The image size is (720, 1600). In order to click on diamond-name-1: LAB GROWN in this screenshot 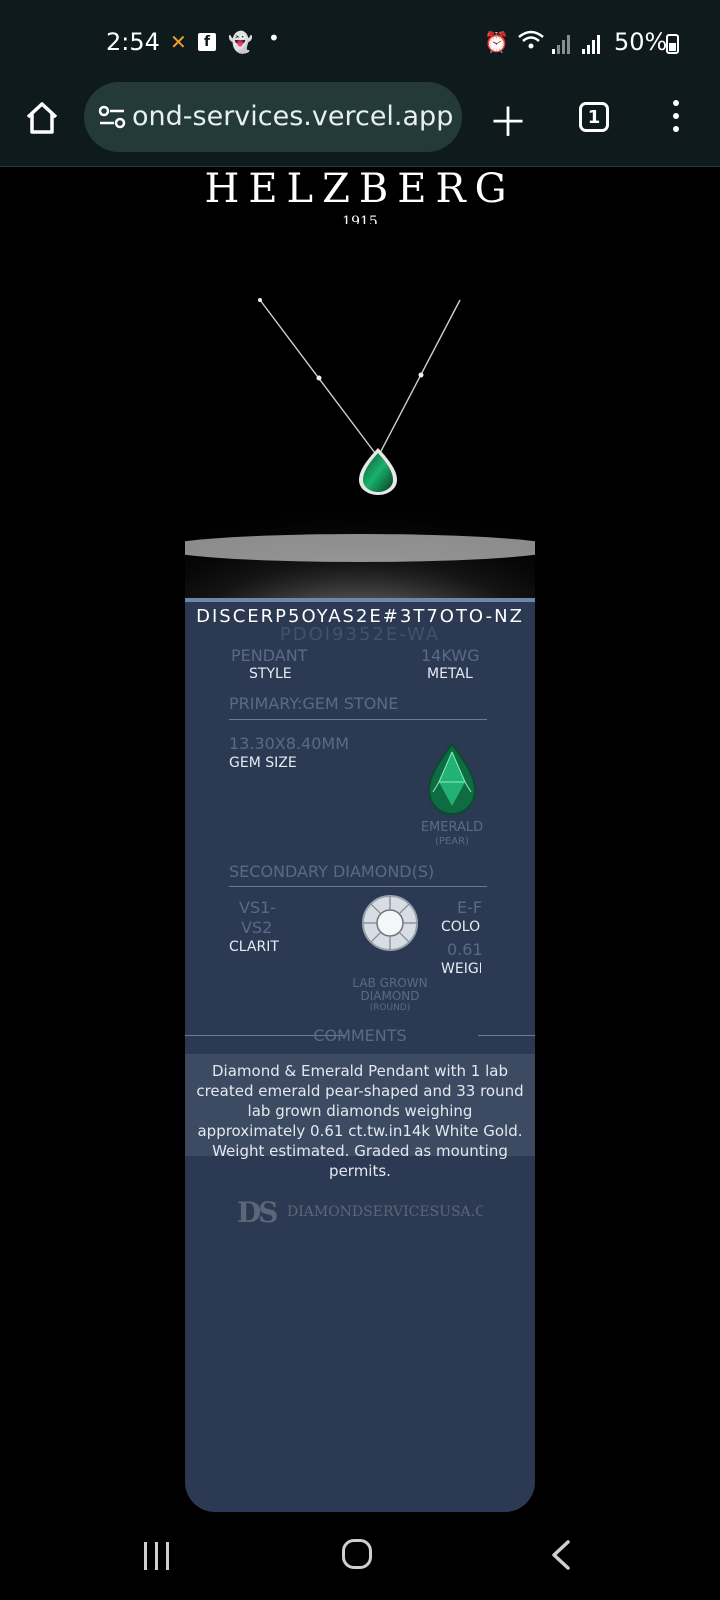, I will do `click(390, 983)`.